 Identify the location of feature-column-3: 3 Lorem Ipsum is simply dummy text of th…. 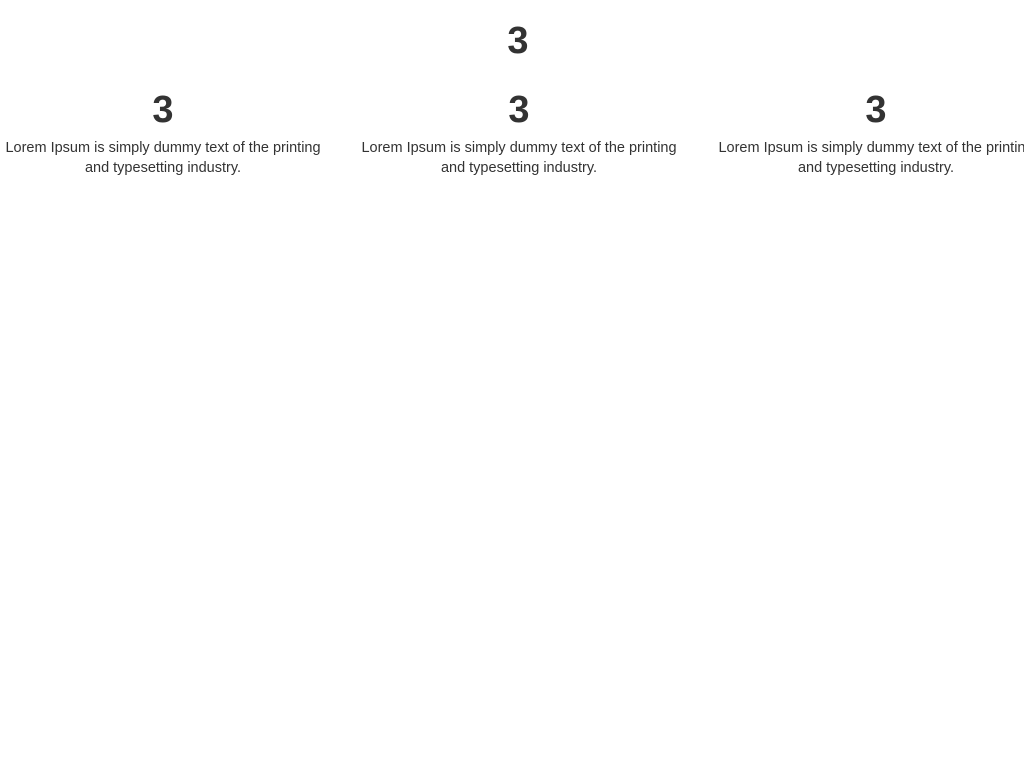
(868, 133).